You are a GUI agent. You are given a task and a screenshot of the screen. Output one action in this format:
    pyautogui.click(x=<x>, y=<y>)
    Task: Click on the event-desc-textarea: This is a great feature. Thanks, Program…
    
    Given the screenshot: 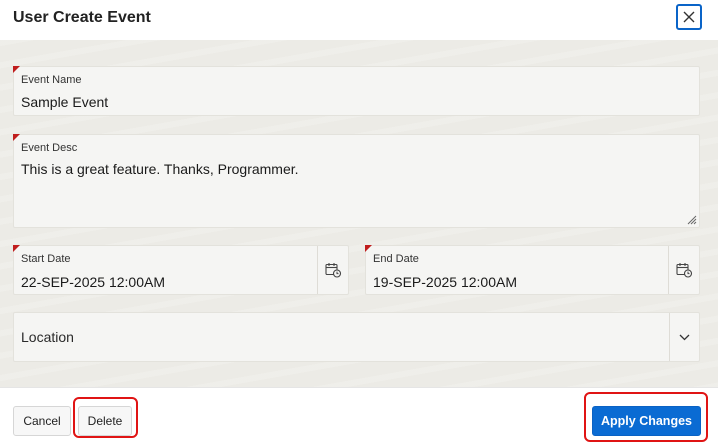 What is the action you would take?
    pyautogui.click(x=160, y=169)
    